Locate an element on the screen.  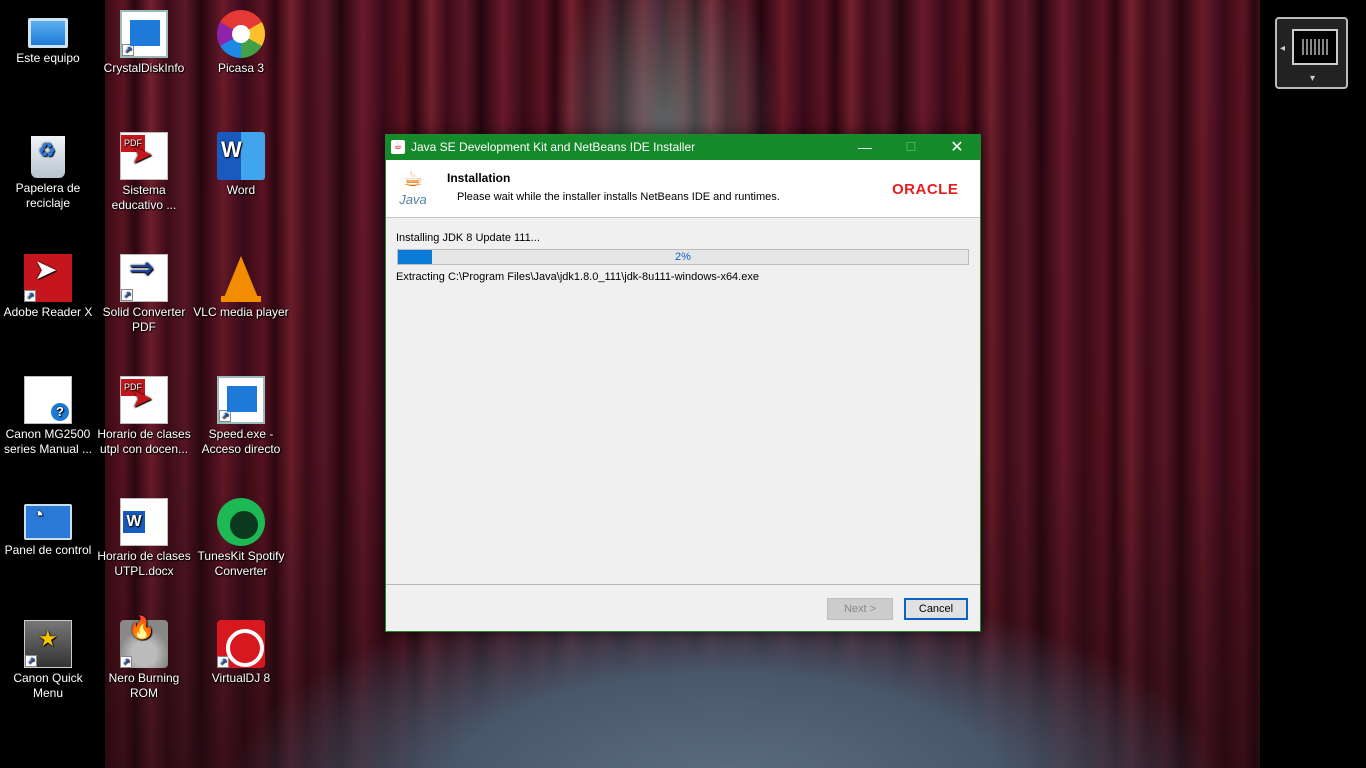
desktop-icon-label: Word is located at coordinates (241, 190).